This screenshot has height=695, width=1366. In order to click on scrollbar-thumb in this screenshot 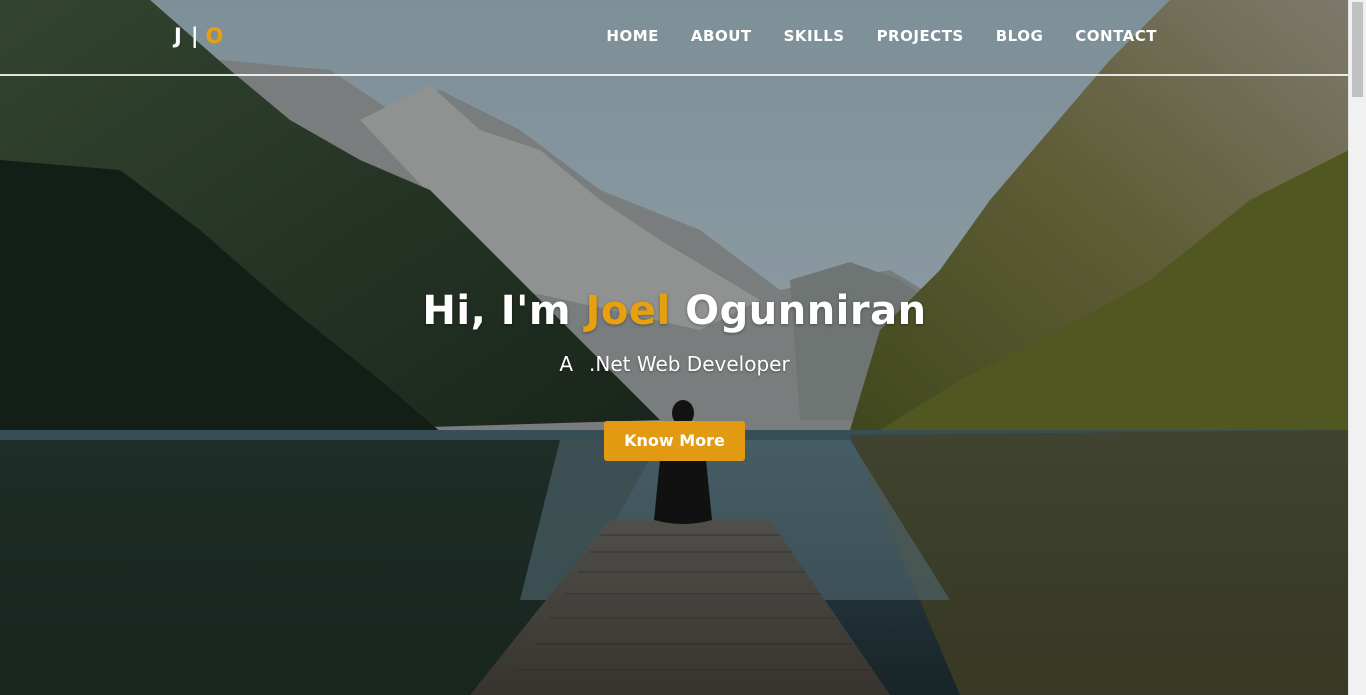, I will do `click(1357, 49)`.